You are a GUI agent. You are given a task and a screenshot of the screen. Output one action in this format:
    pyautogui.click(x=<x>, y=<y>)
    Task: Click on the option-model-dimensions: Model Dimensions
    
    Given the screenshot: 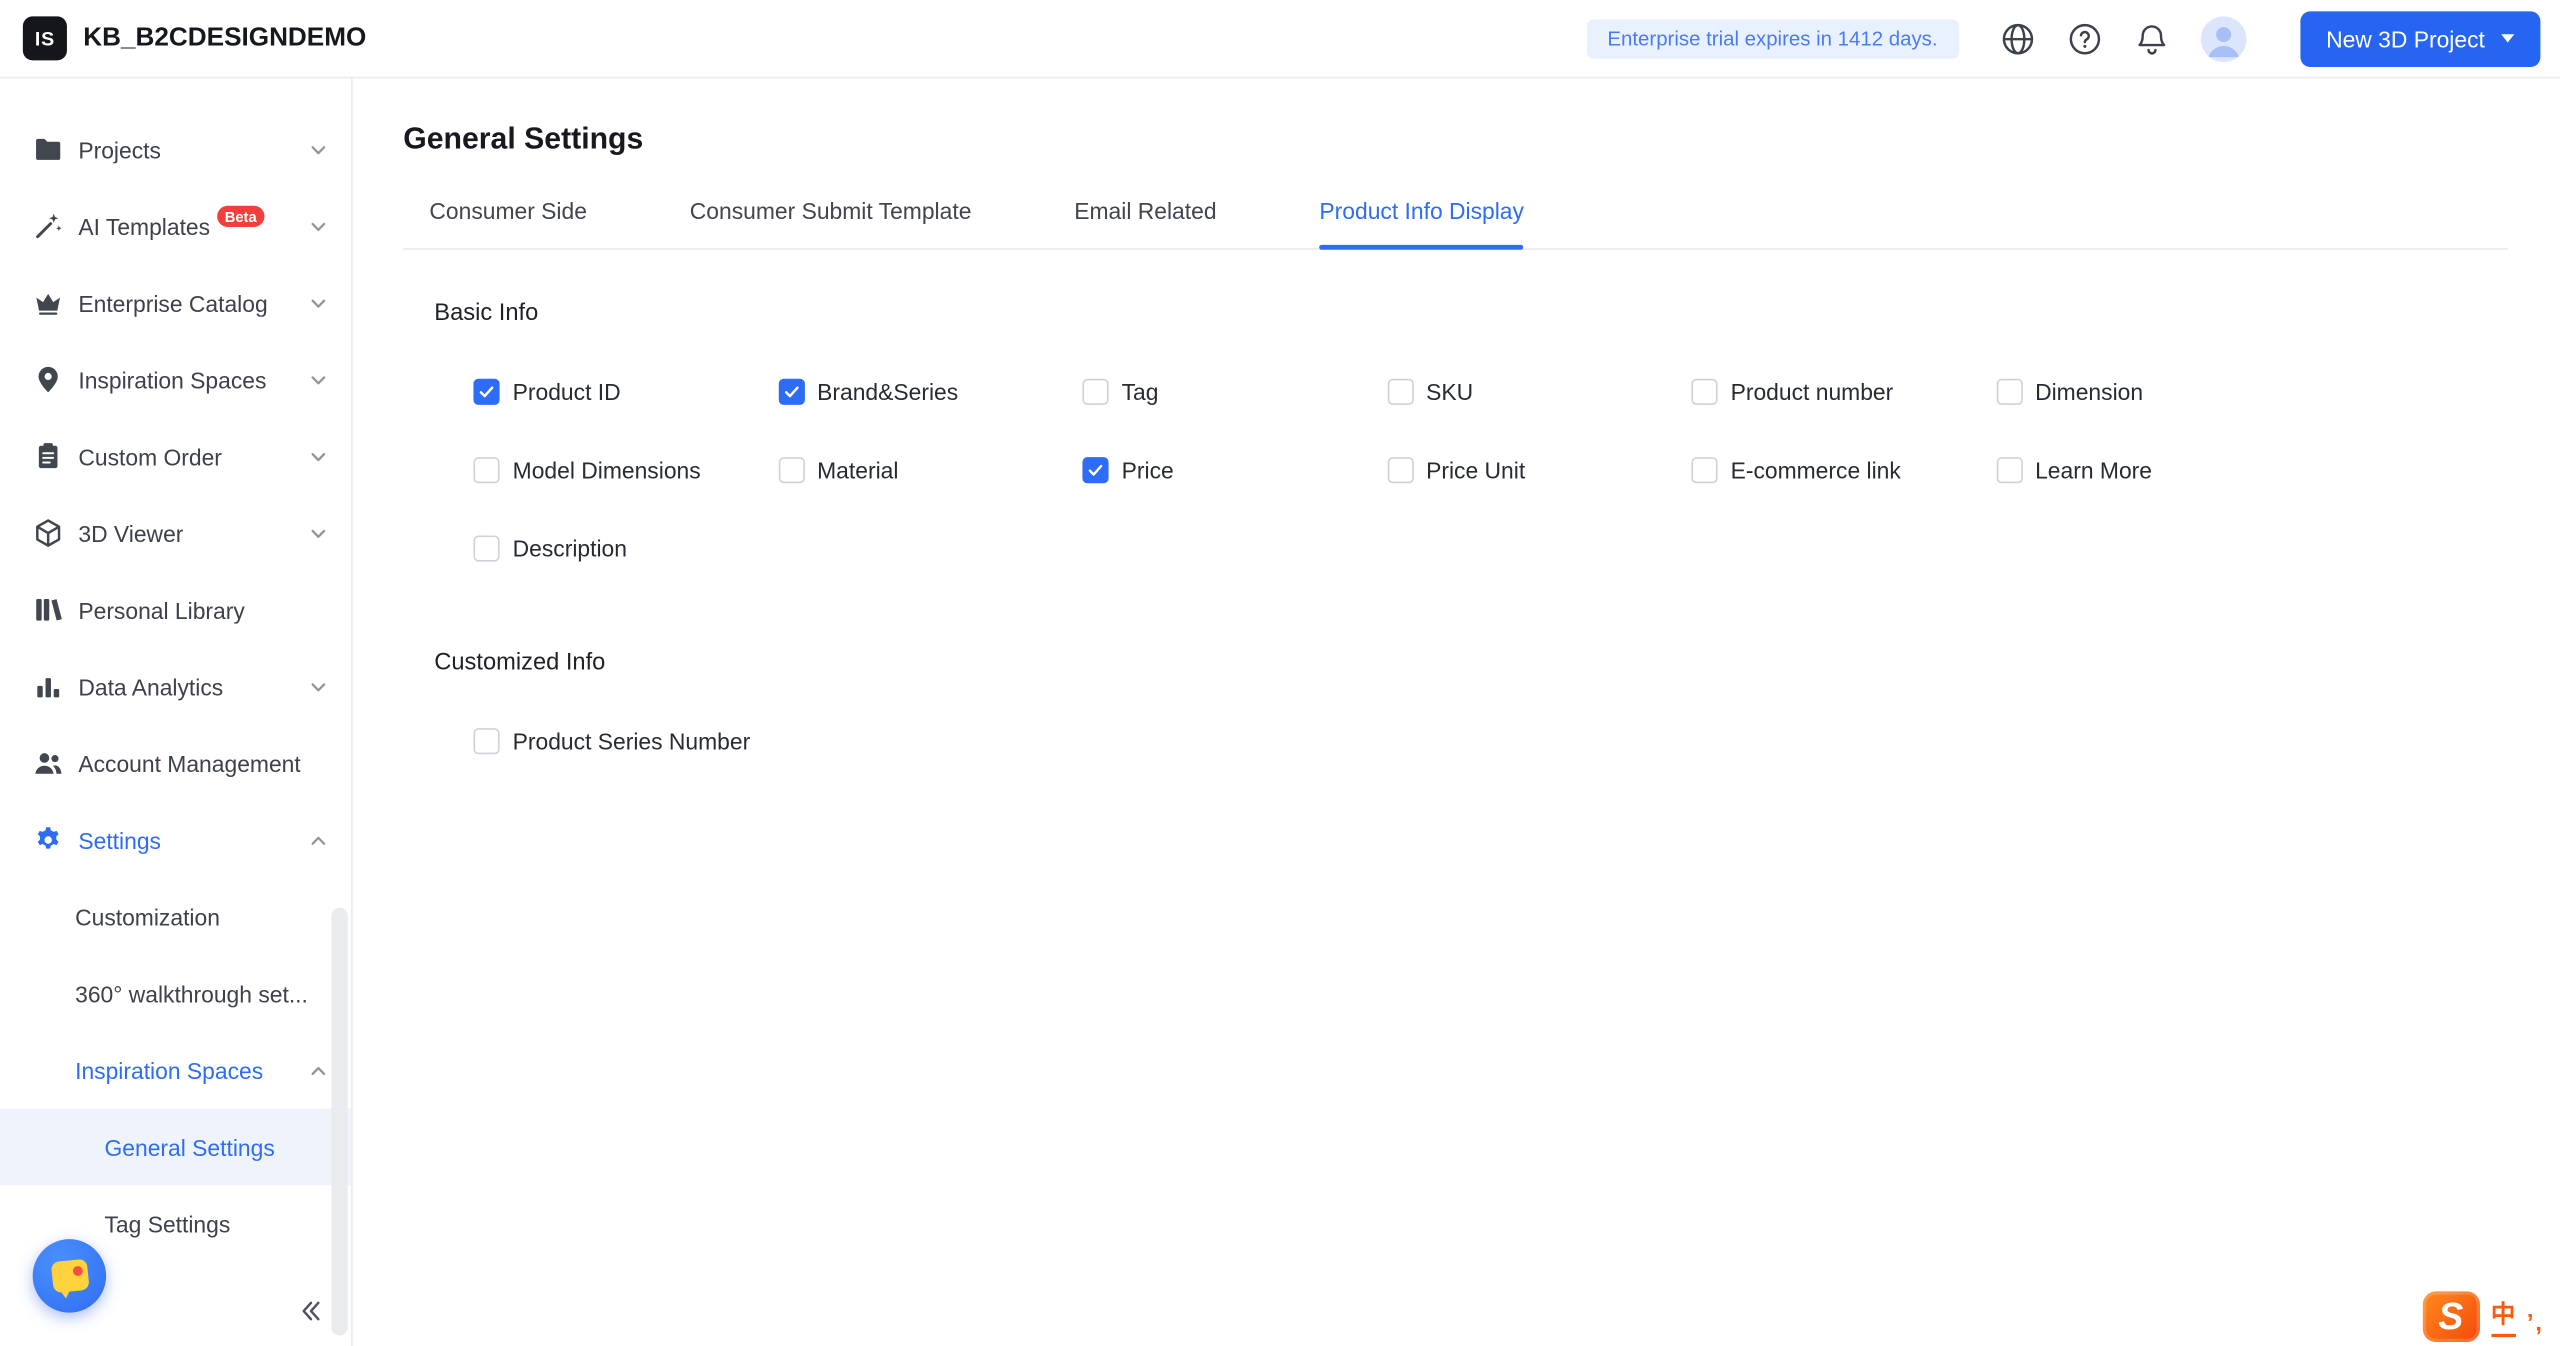 What is the action you would take?
    pyautogui.click(x=625, y=470)
    